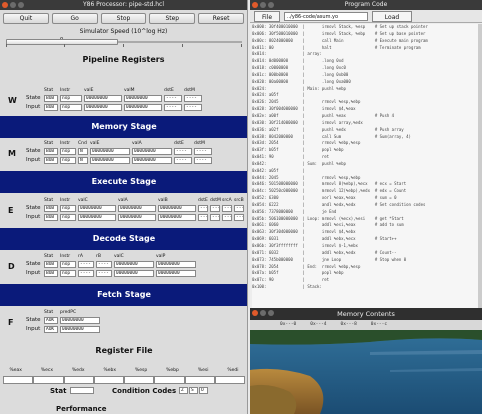 The image size is (482, 414). What do you see at coordinates (366, 372) in the screenshot?
I see `lake-landscape-image` at bounding box center [366, 372].